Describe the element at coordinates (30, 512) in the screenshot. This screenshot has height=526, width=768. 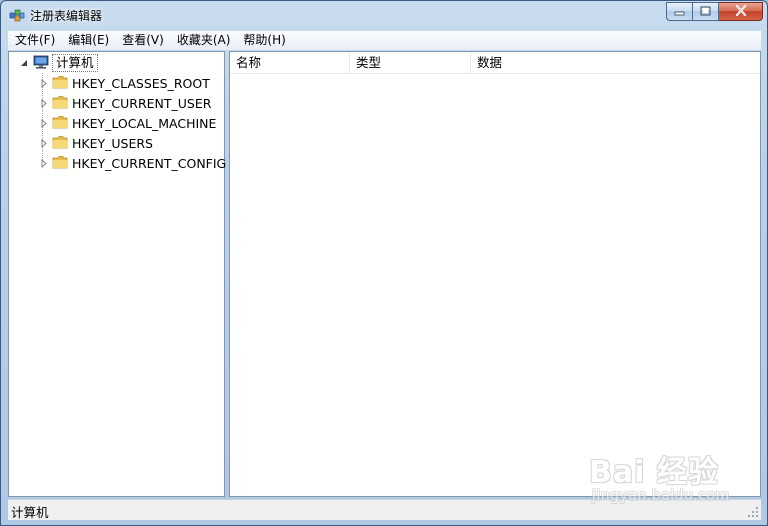
I see `status-path: 计算机` at that location.